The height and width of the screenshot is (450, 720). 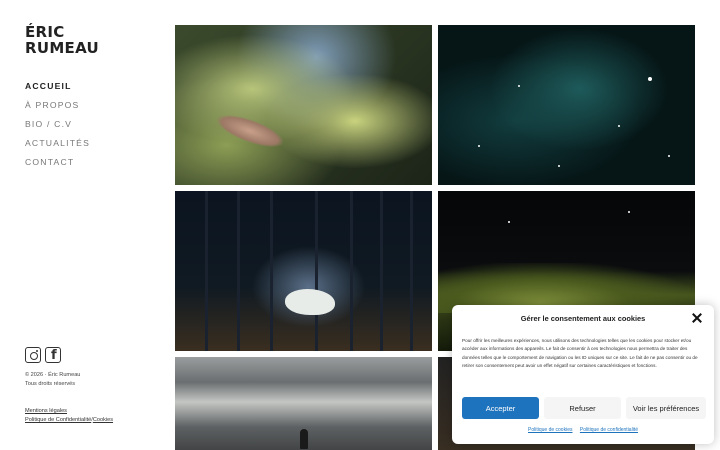 I want to click on photo-detail-hand, so click(x=250, y=131).